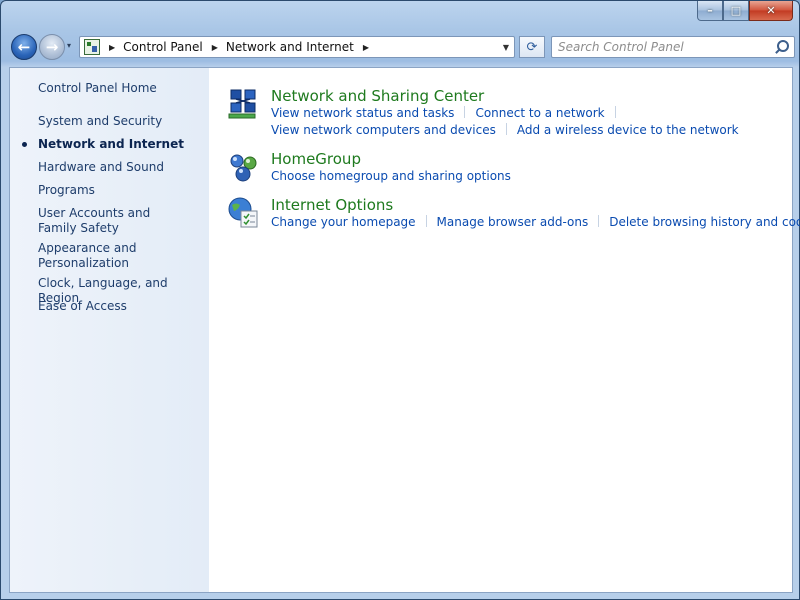 This screenshot has height=600, width=800. I want to click on caption-buttons: – □ ✕, so click(745, 11).